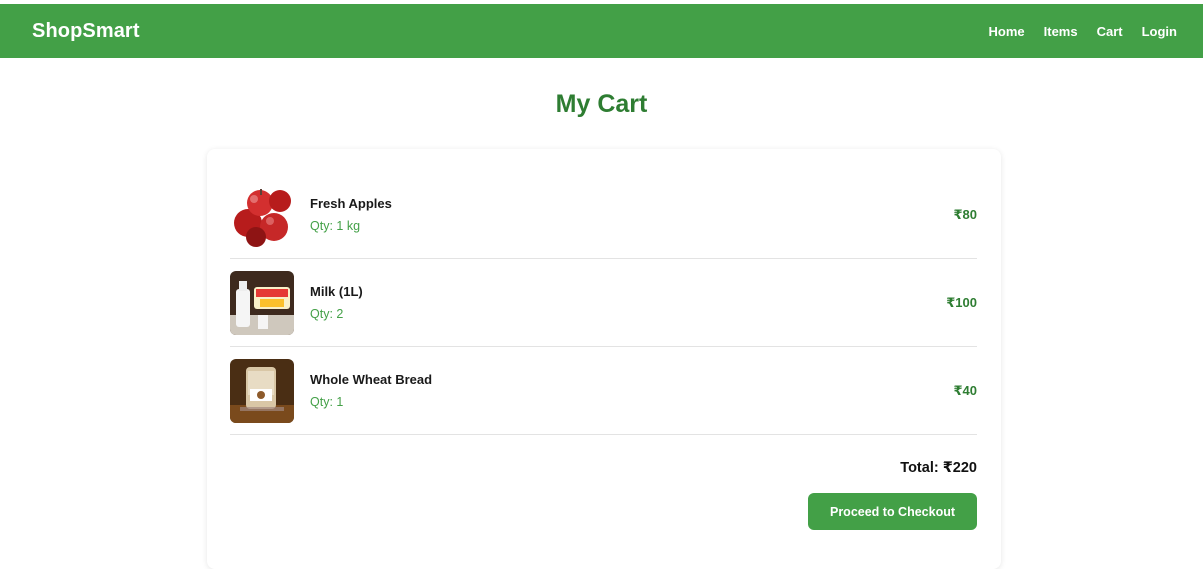 This screenshot has width=1203, height=569. I want to click on cart-item: Whole Wheat Bread Qty: 1 ₹40, so click(603, 391).